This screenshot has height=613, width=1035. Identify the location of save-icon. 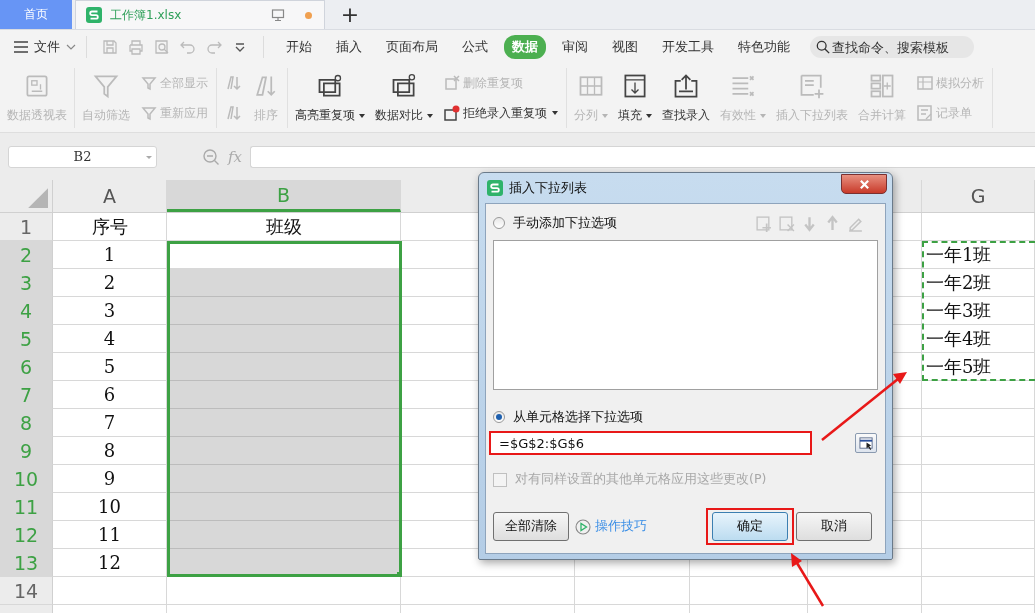
(110, 47).